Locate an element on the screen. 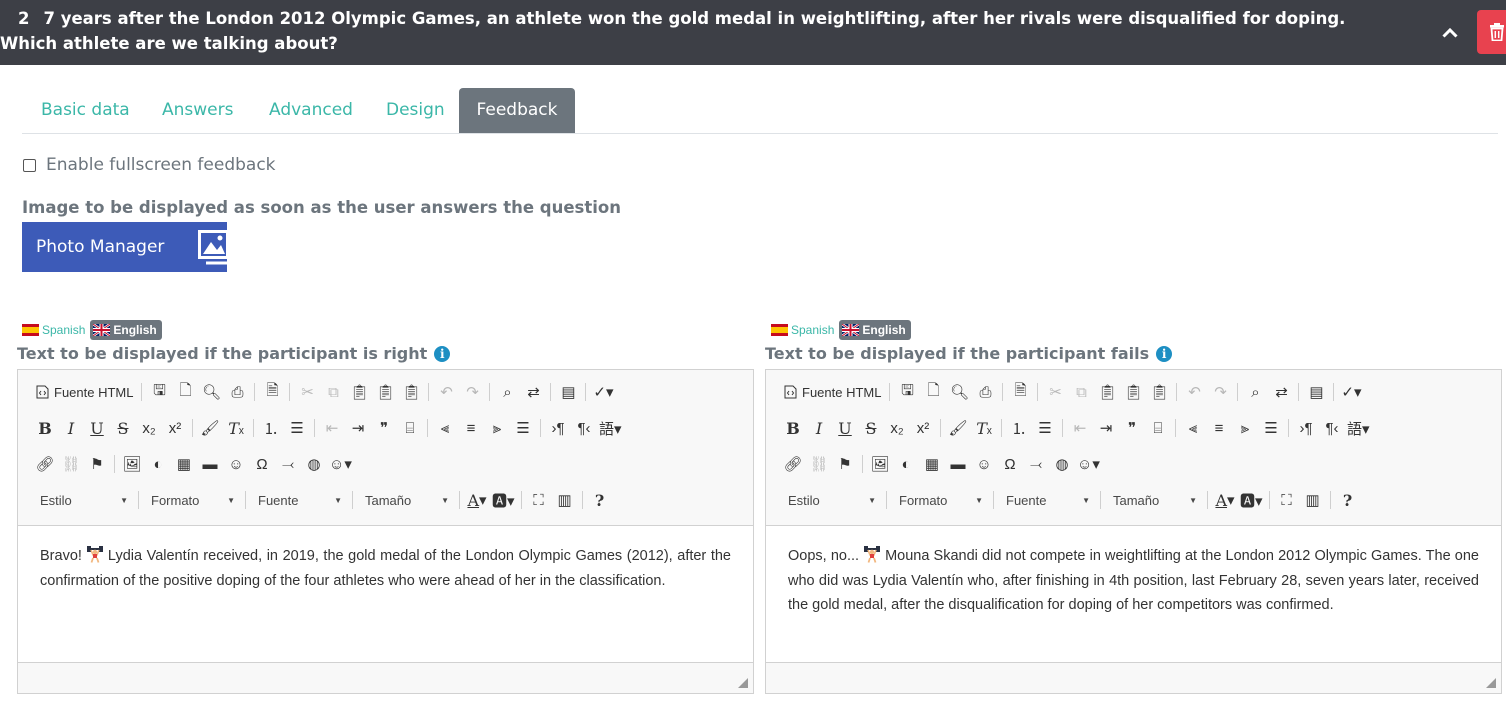  help-button: ? is located at coordinates (1348, 500).